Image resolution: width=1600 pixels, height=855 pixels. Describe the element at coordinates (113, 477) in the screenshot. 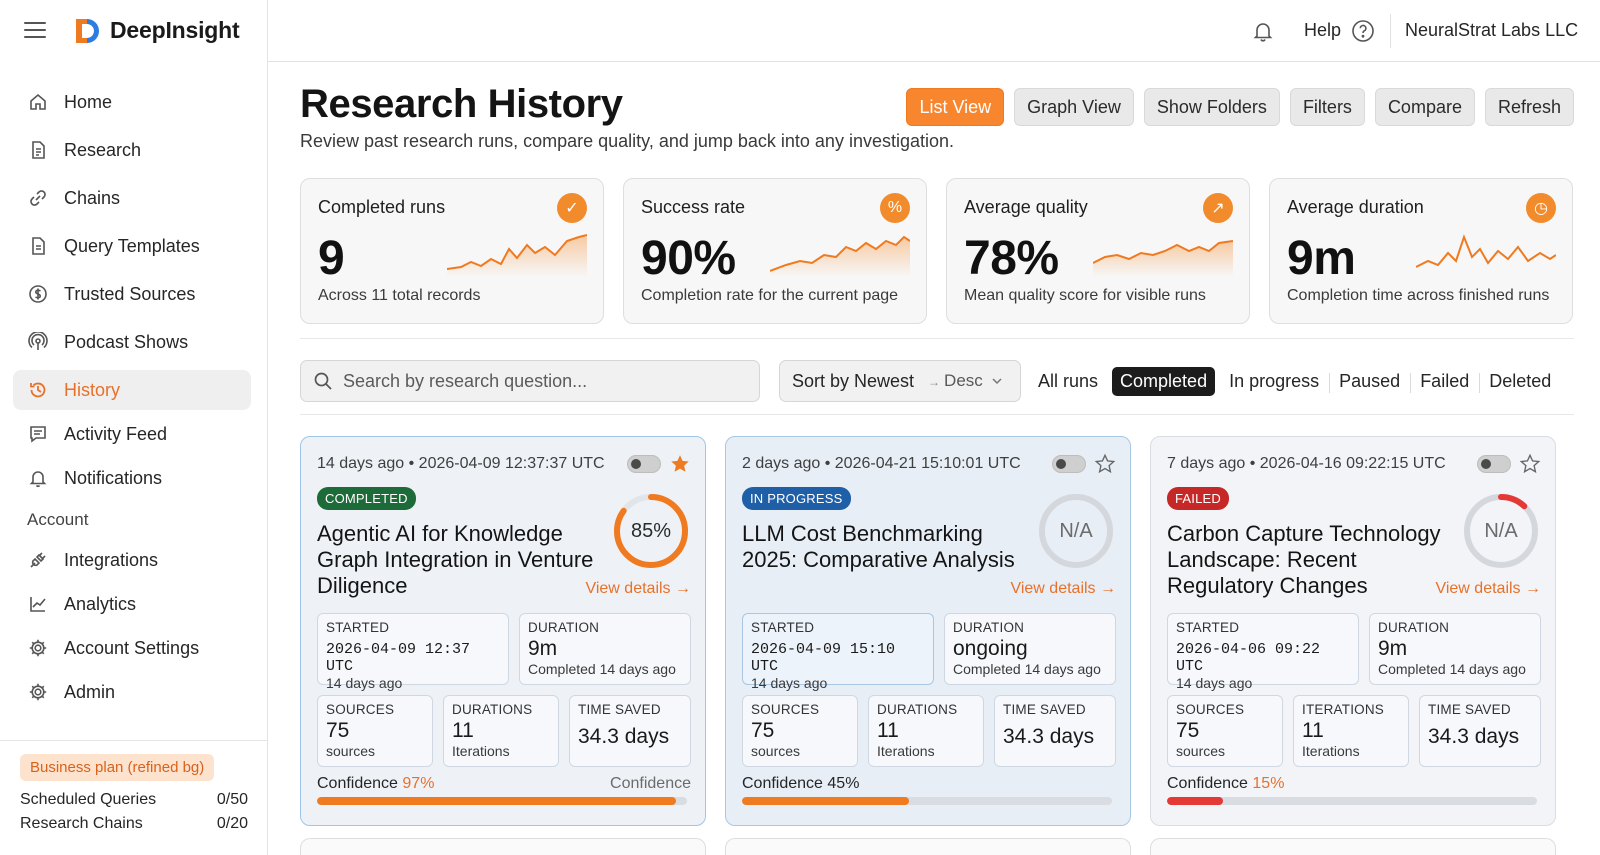

I see `sidebar-item-label: Notifications` at that location.